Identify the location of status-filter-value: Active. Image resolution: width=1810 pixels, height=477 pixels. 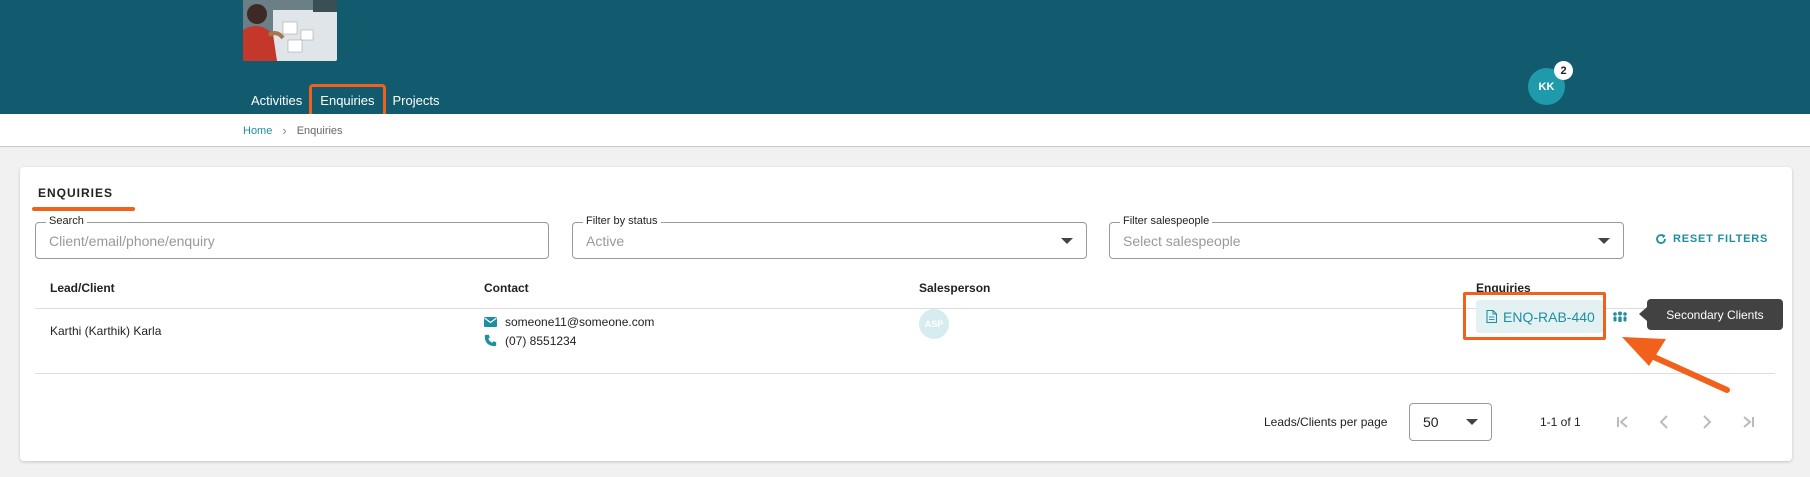
(605, 241).